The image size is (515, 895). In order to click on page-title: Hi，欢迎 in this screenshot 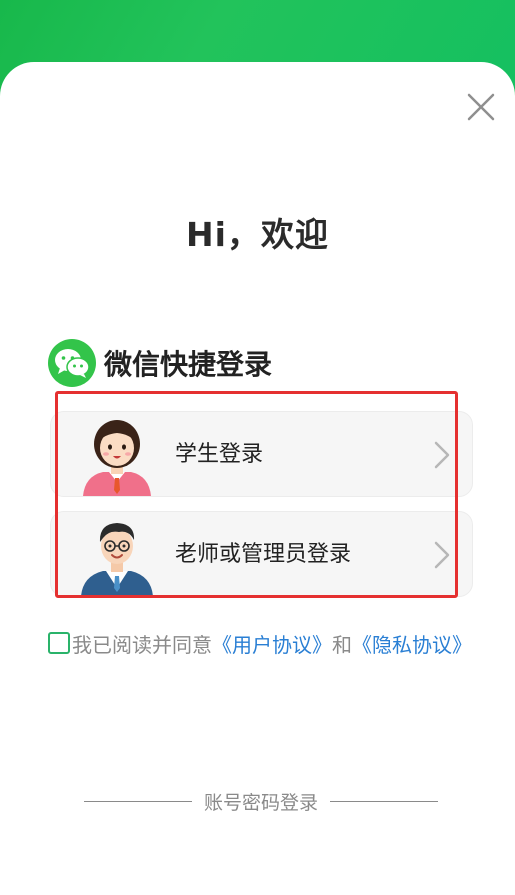, I will do `click(257, 234)`.